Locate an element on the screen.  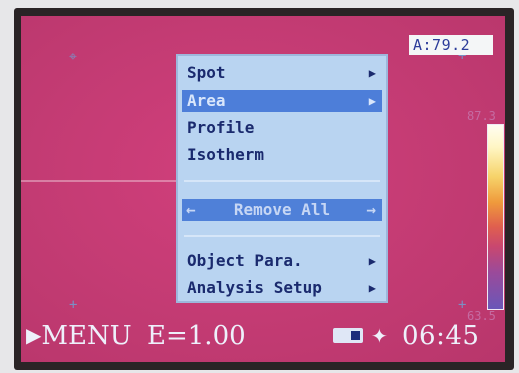
scale-max-label: 87.3 is located at coordinates (481, 116).